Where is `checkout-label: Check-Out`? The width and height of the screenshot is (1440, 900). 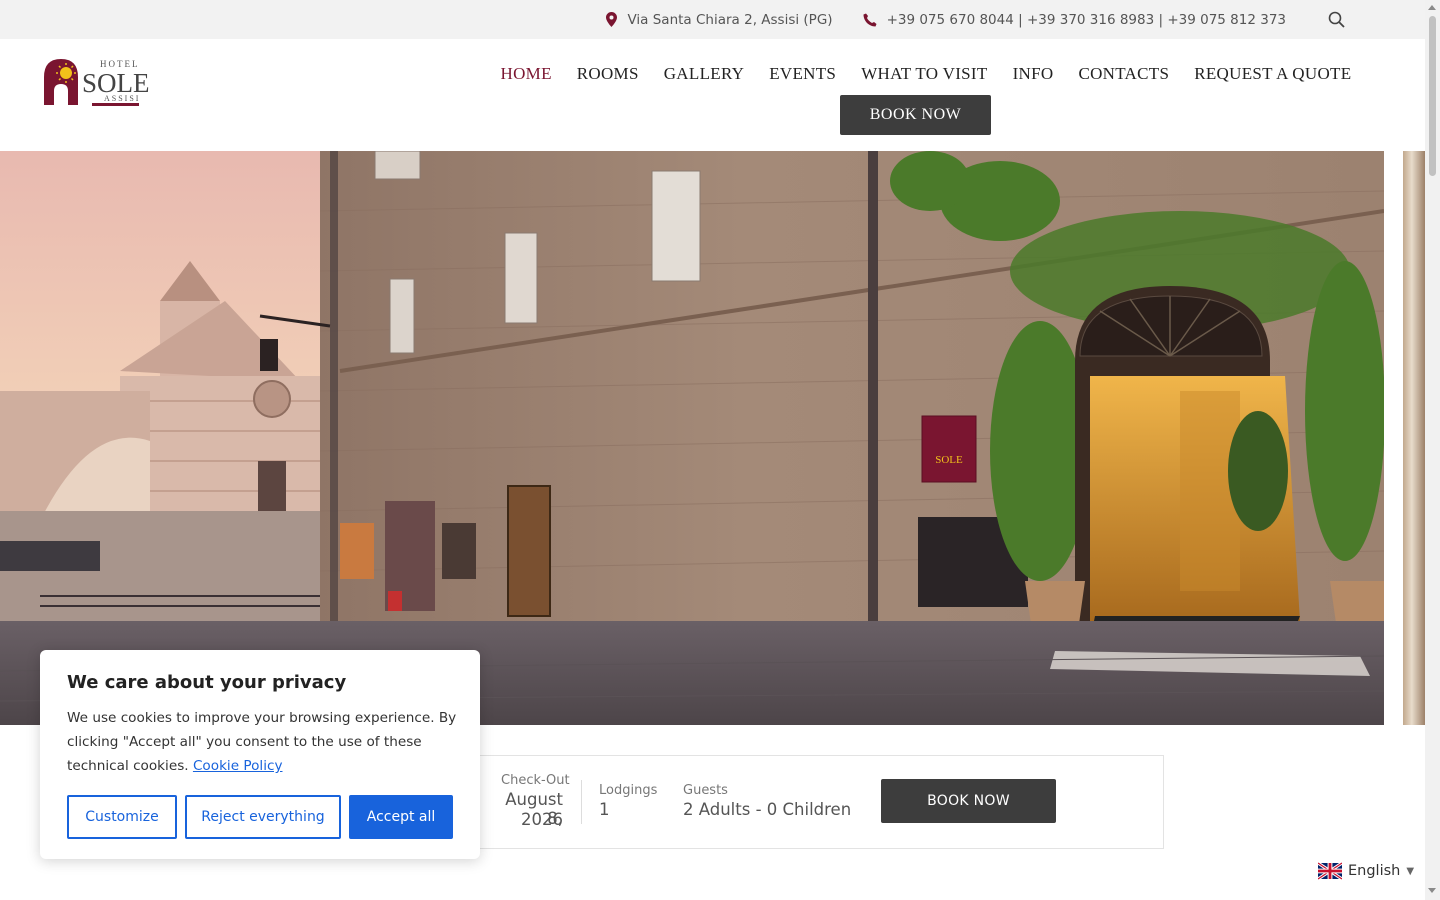
checkout-label: Check-Out is located at coordinates (535, 780).